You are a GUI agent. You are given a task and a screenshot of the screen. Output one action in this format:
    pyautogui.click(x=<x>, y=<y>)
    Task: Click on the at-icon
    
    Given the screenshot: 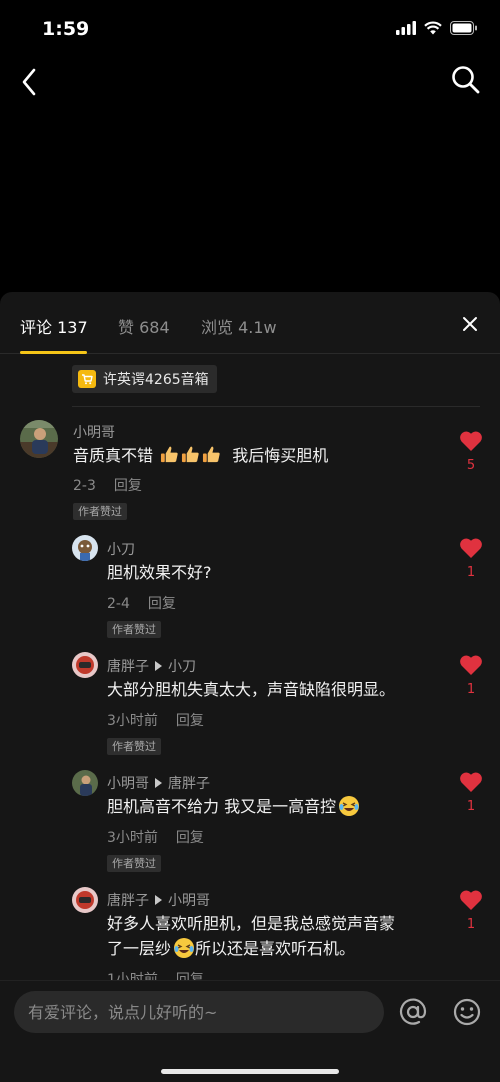 What is the action you would take?
    pyautogui.click(x=413, y=1011)
    